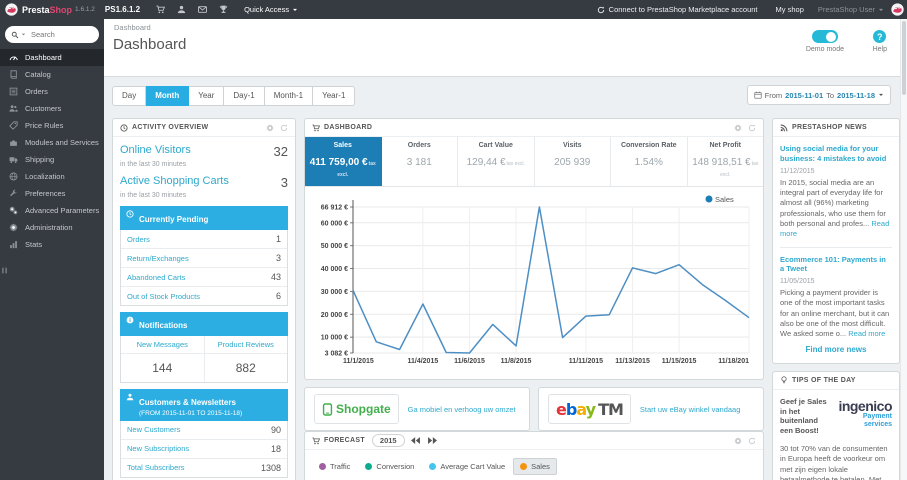 This screenshot has width=907, height=480. What do you see at coordinates (62, 142) in the screenshot?
I see `sidebar-item-label: Modules and Services` at bounding box center [62, 142].